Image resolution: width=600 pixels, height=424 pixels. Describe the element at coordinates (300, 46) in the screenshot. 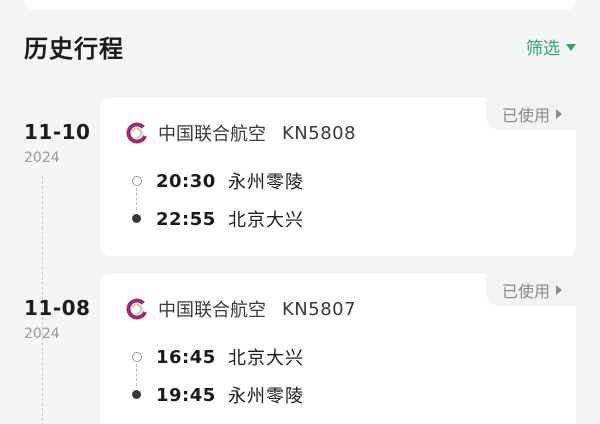

I see `page-header: 历史行程 筛选` at that location.